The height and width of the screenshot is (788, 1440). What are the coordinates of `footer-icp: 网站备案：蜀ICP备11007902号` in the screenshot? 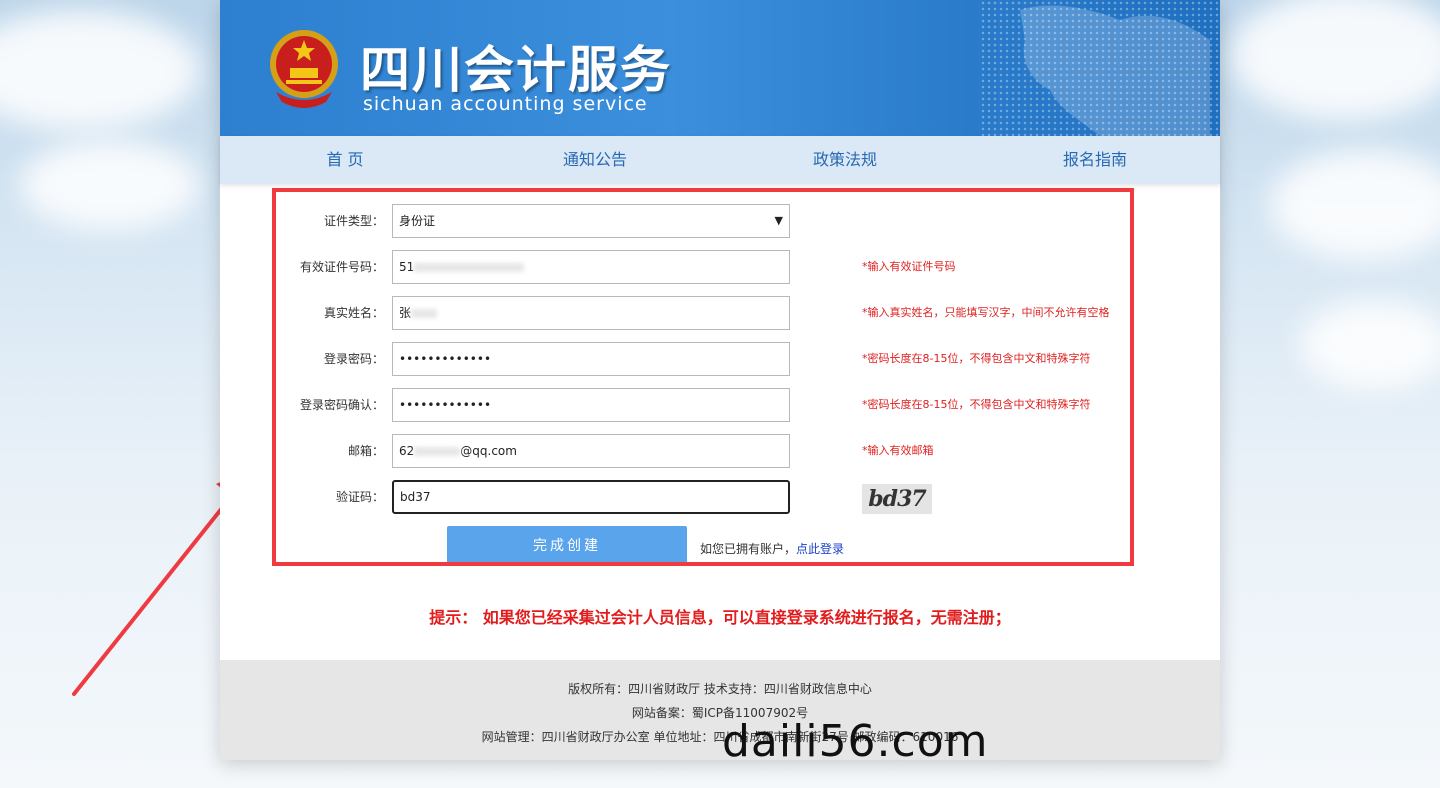 It's located at (720, 713).